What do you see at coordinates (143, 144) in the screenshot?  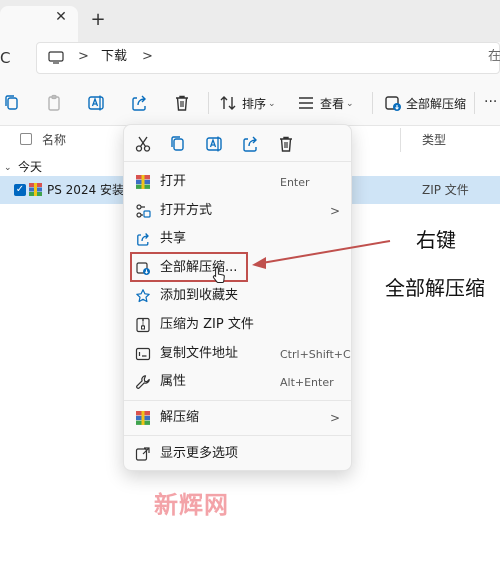 I see `cut-icon` at bounding box center [143, 144].